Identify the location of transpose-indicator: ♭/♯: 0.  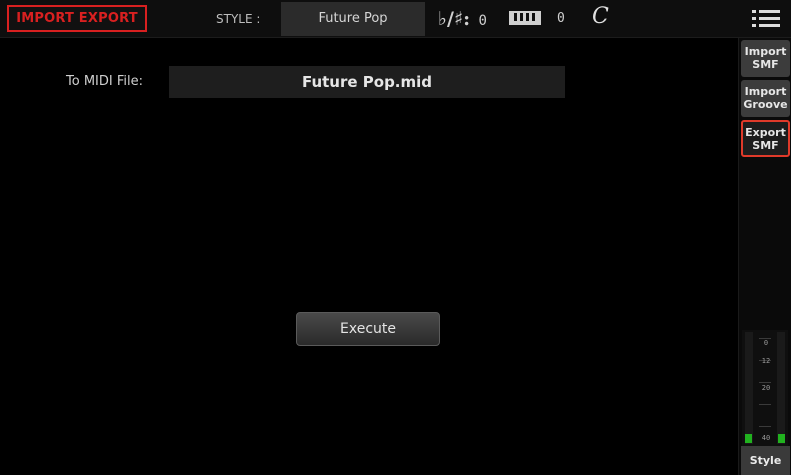
(462, 19).